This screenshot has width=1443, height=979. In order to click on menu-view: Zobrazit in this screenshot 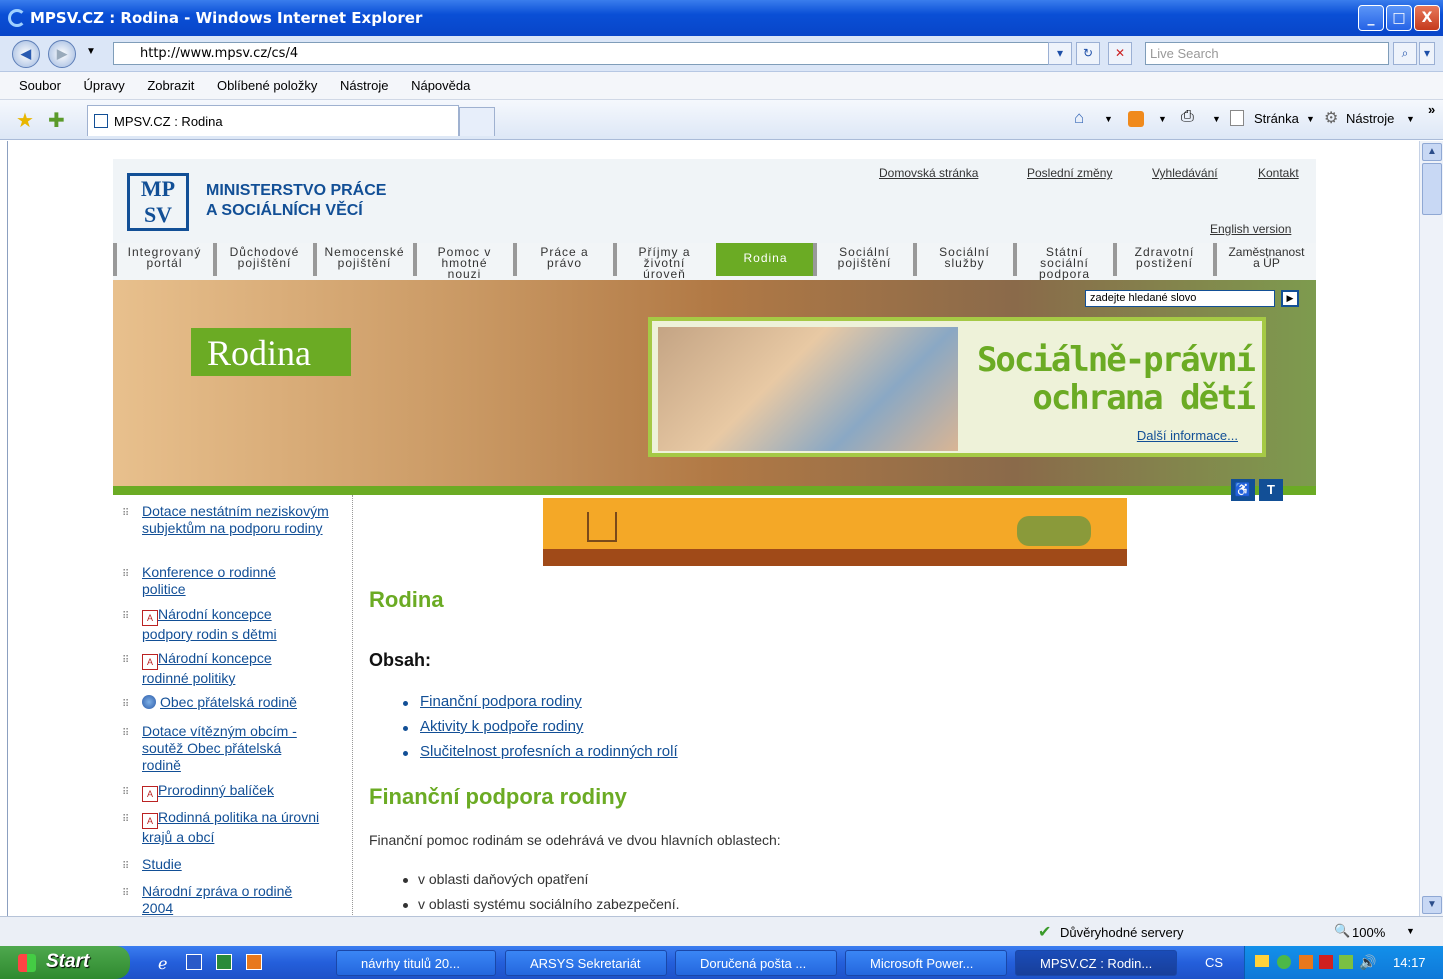, I will do `click(170, 85)`.